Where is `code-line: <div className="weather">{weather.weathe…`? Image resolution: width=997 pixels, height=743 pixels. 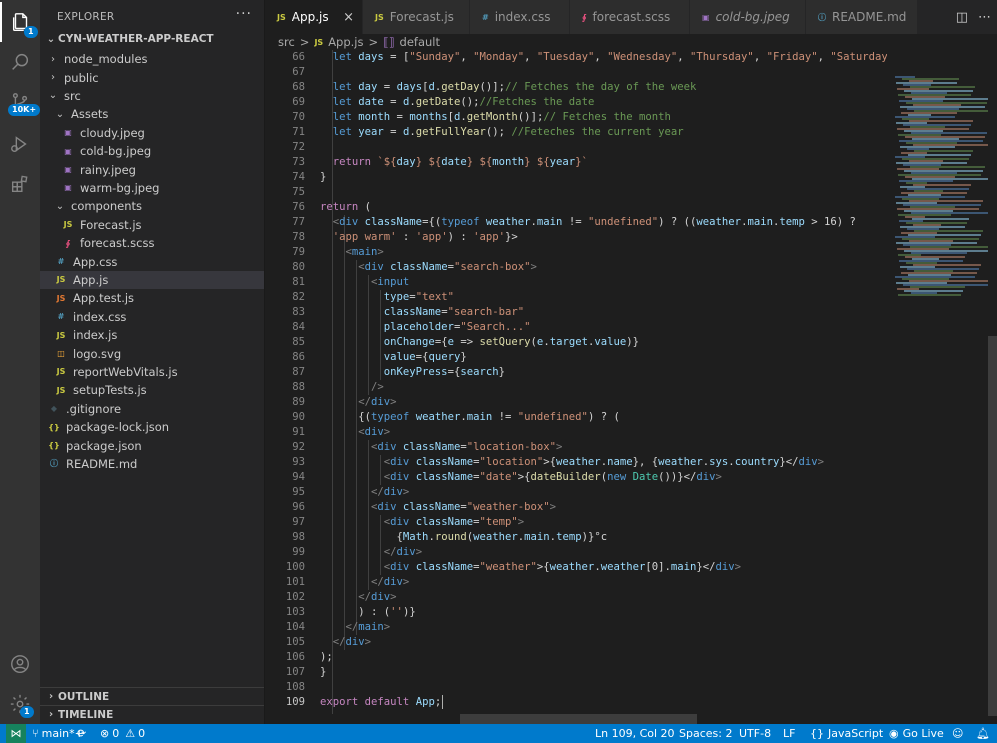 code-line: <div className="weather">{weather.weathe… is located at coordinates (530, 567).